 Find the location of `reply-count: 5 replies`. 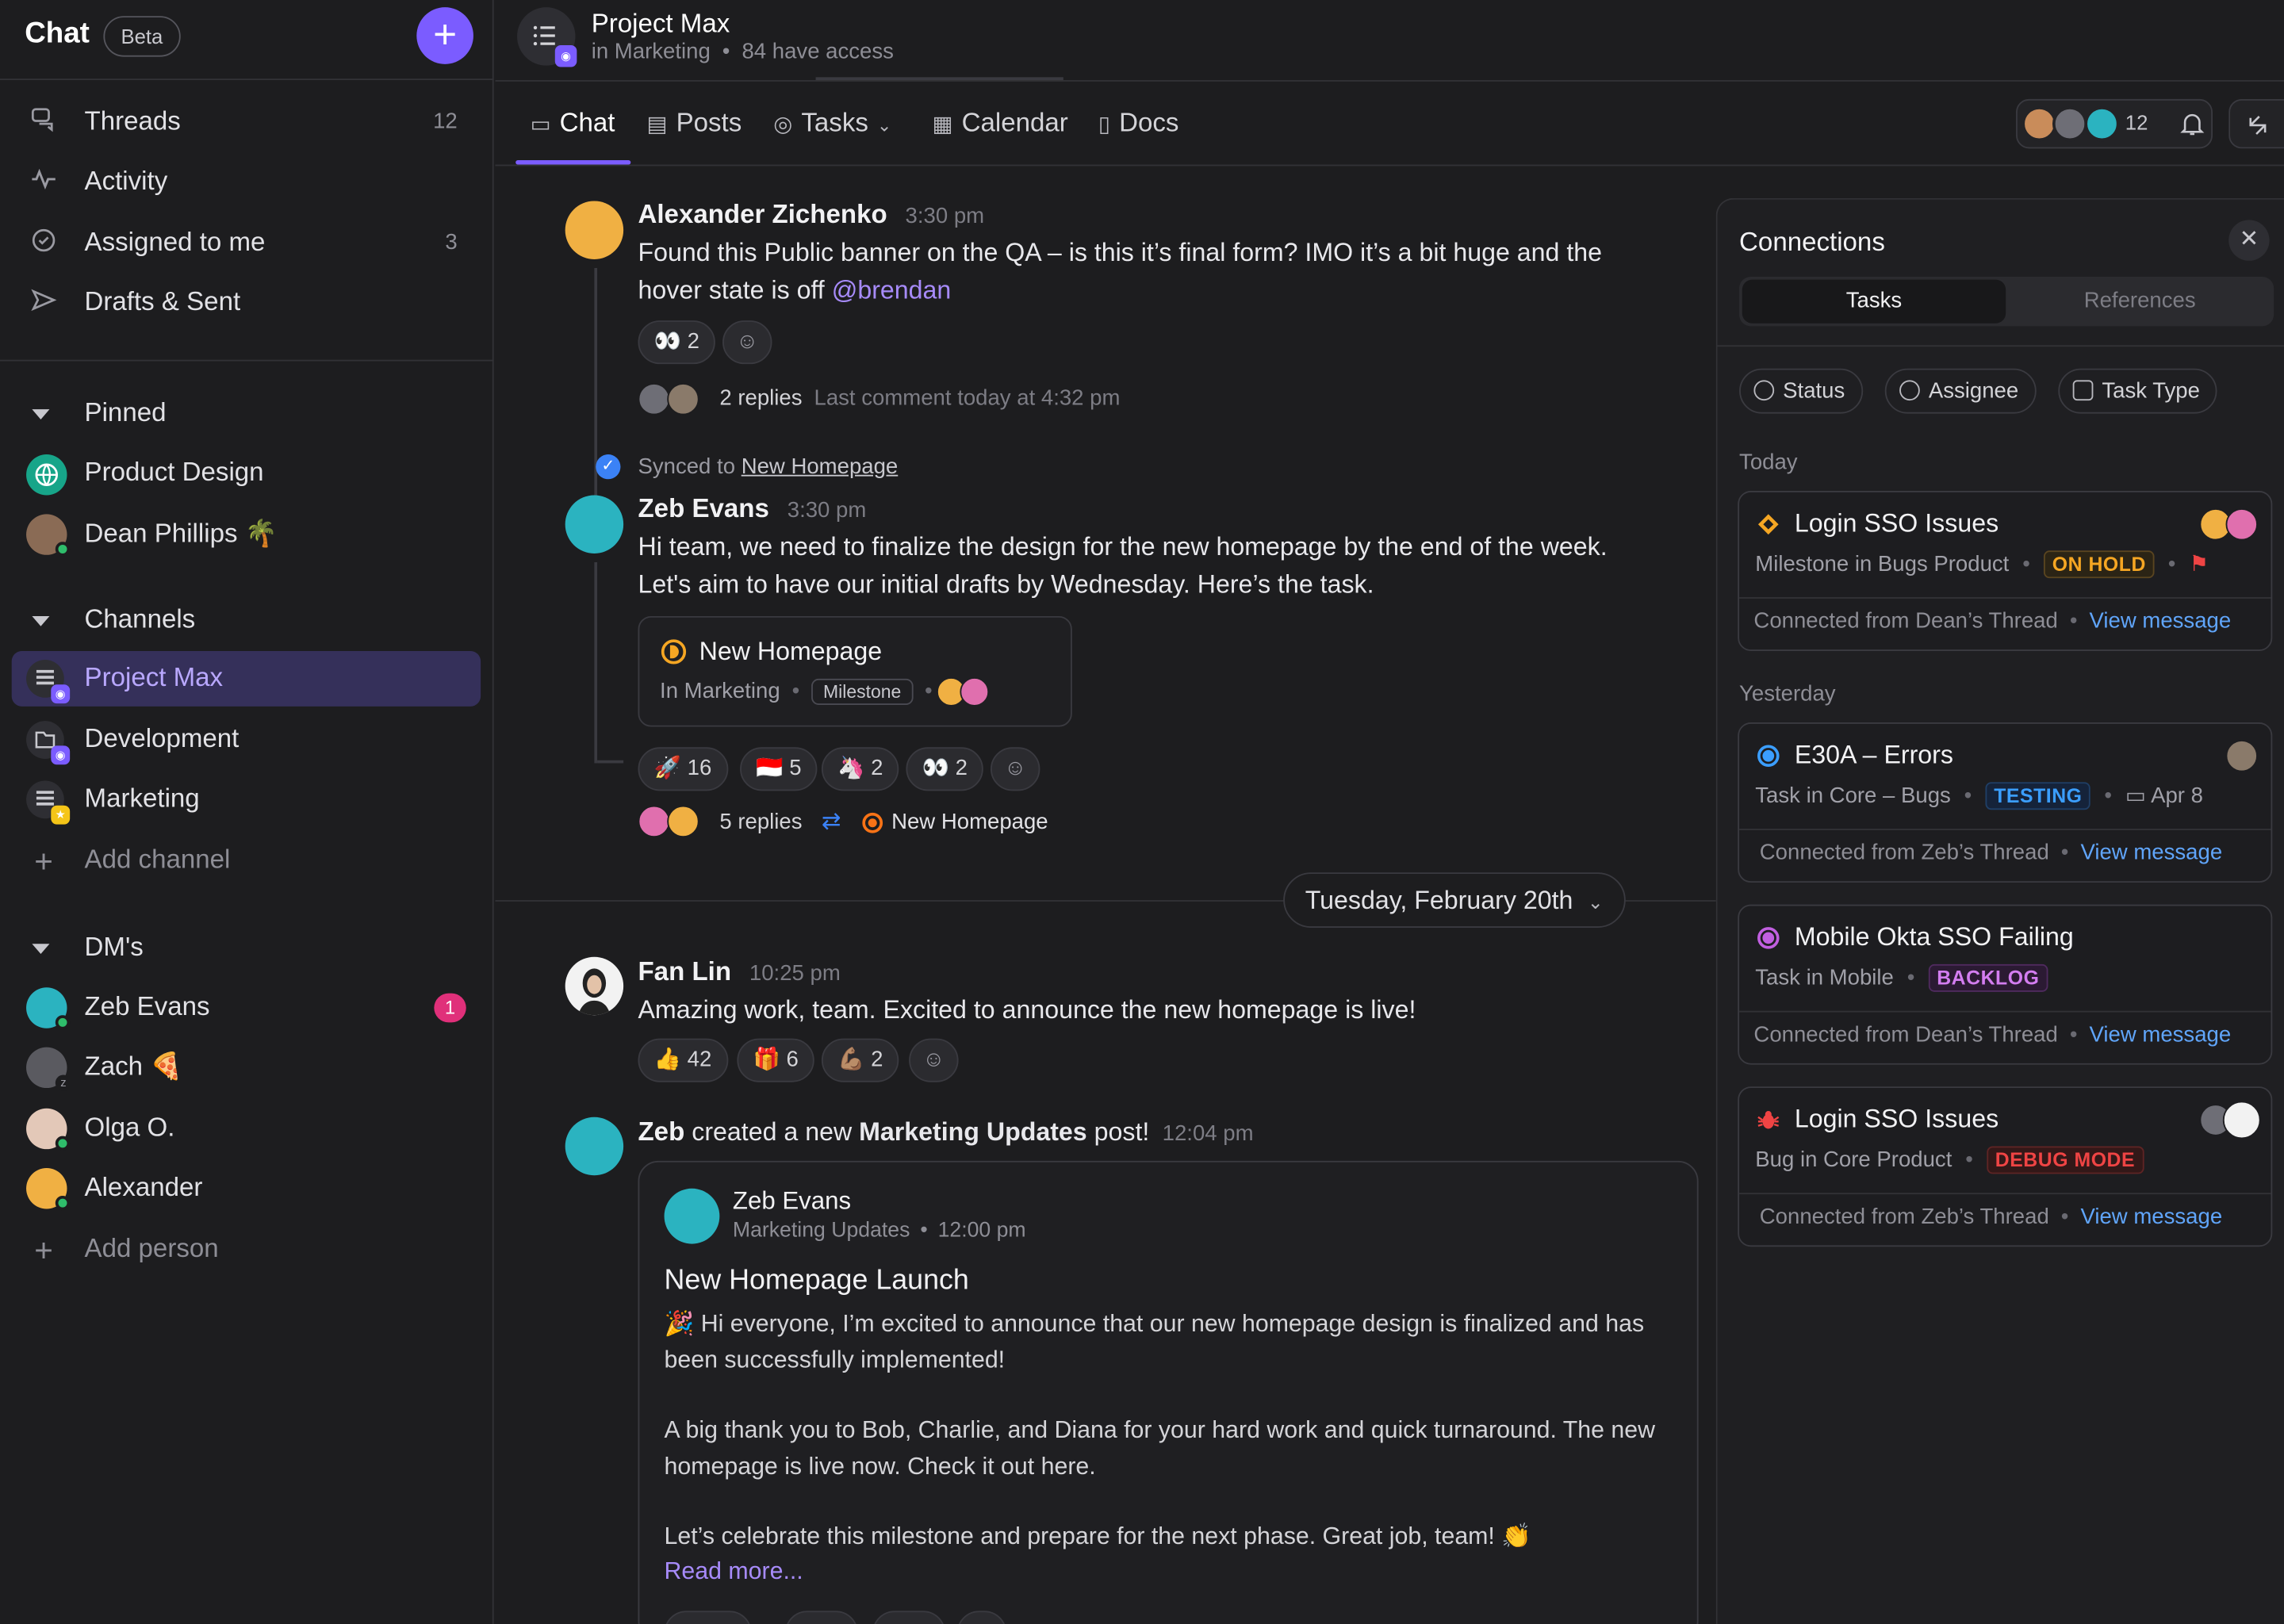

reply-count: 5 replies is located at coordinates (760, 822).